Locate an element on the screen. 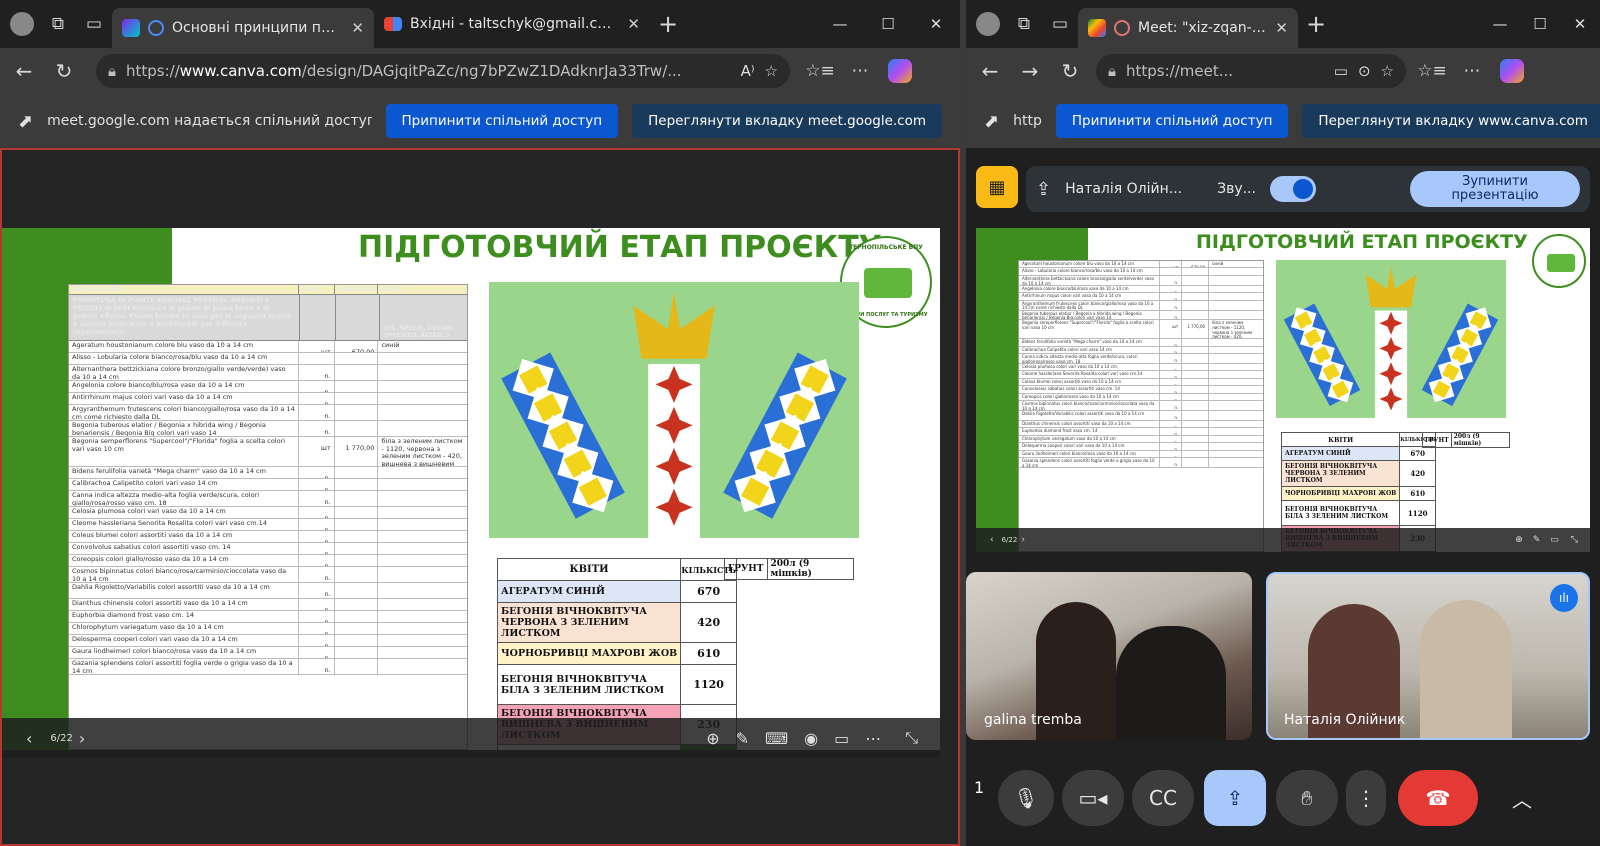 The height and width of the screenshot is (846, 1600). forward-icon: → is located at coordinates (1030, 71).